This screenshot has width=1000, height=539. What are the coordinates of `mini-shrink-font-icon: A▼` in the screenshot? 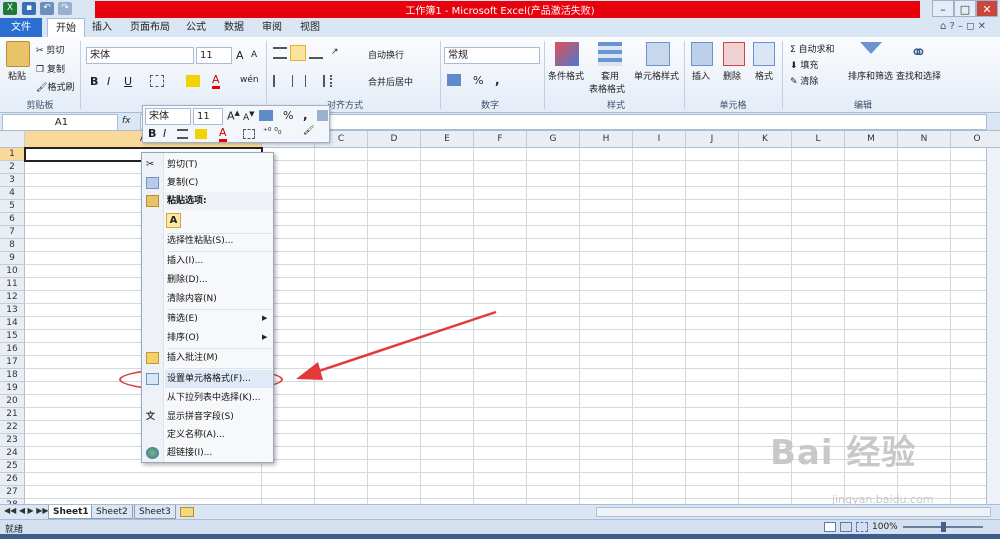 It's located at (249, 116).